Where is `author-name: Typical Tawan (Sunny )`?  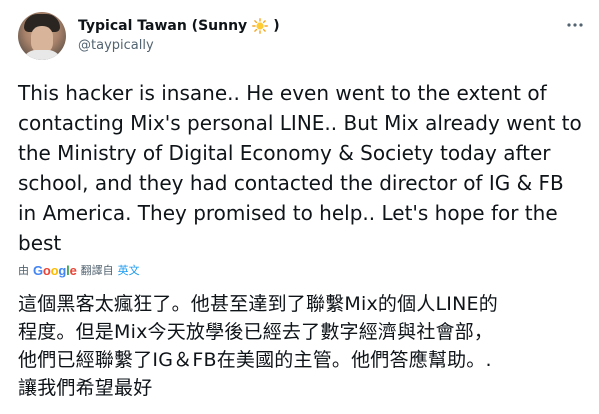
author-name: Typical Tawan (Sunny ) is located at coordinates (179, 26).